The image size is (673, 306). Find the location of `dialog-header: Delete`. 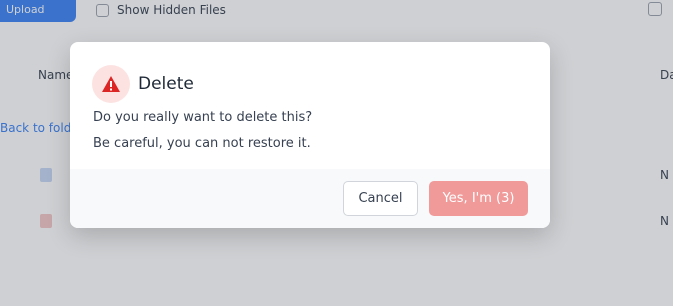

dialog-header: Delete is located at coordinates (143, 84).